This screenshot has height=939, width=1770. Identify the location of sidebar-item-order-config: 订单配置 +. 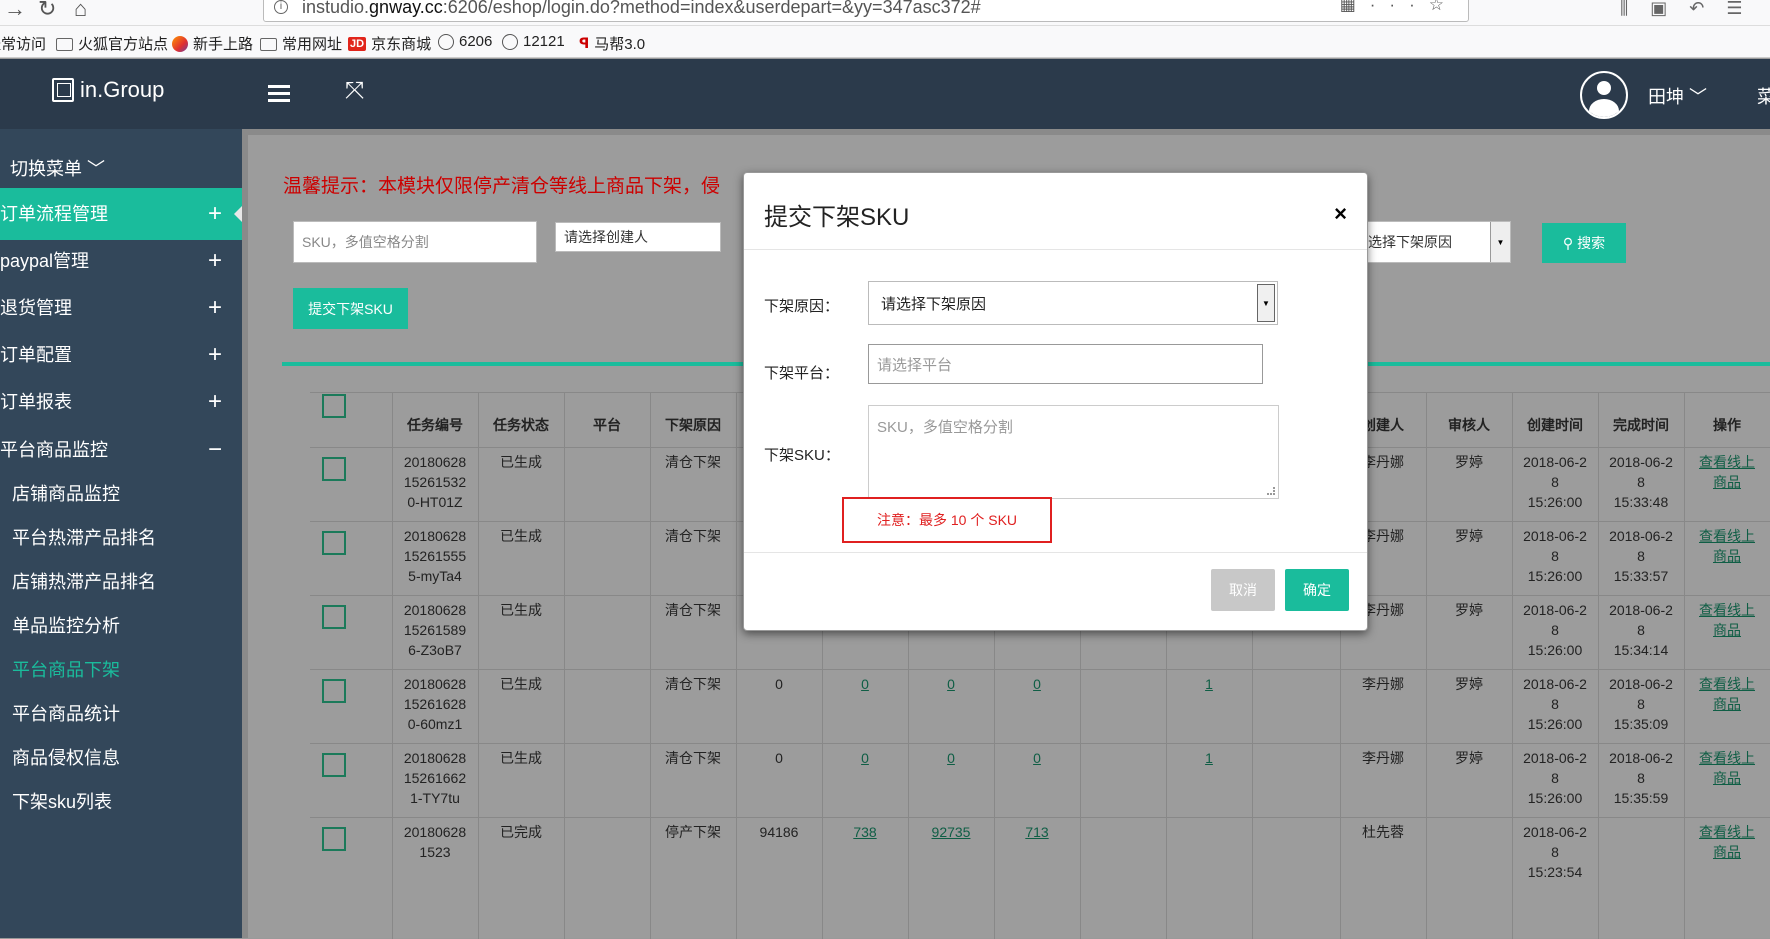
(121, 355).